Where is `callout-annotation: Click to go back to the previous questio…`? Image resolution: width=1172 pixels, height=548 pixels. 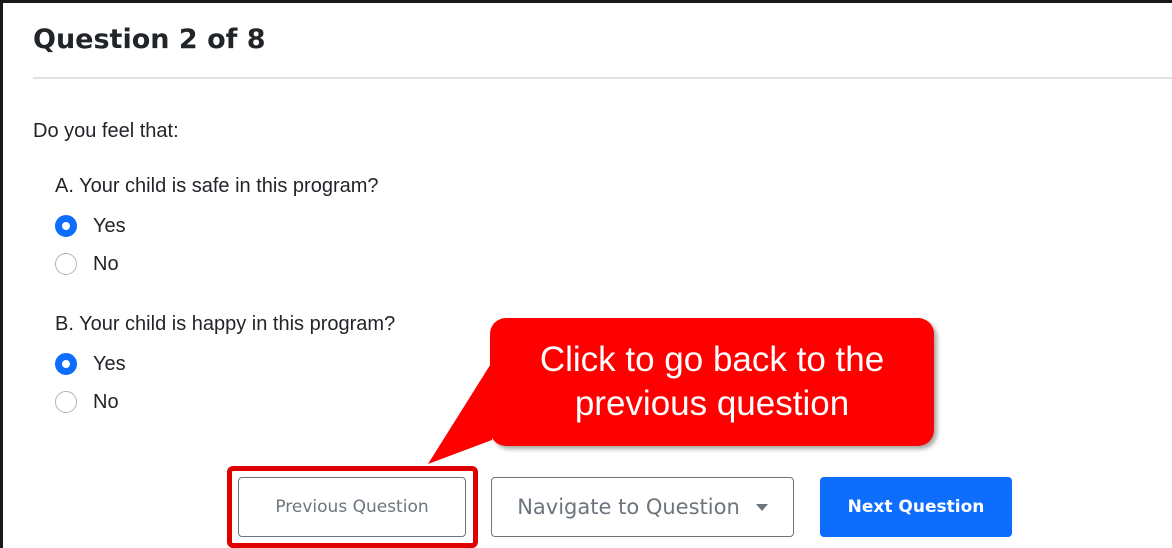
callout-annotation: Click to go back to the previous questio… is located at coordinates (712, 382).